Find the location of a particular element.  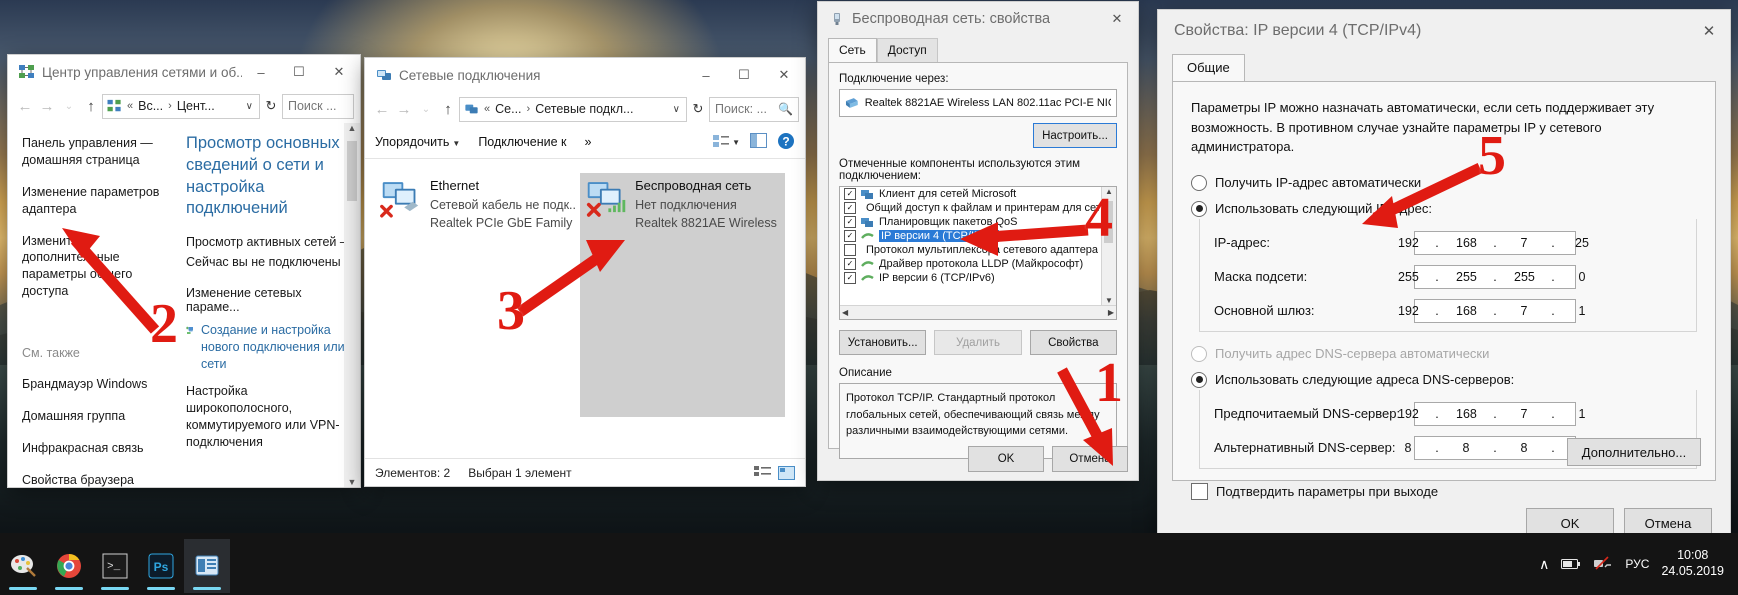

octet-2: 255 is located at coordinates (1524, 277).